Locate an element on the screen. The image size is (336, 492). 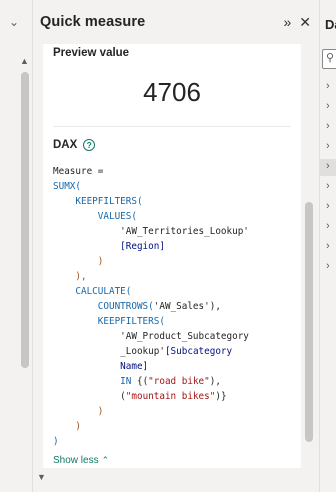
code-line: 'AW_Territories_Lookup' is located at coordinates (173, 231).